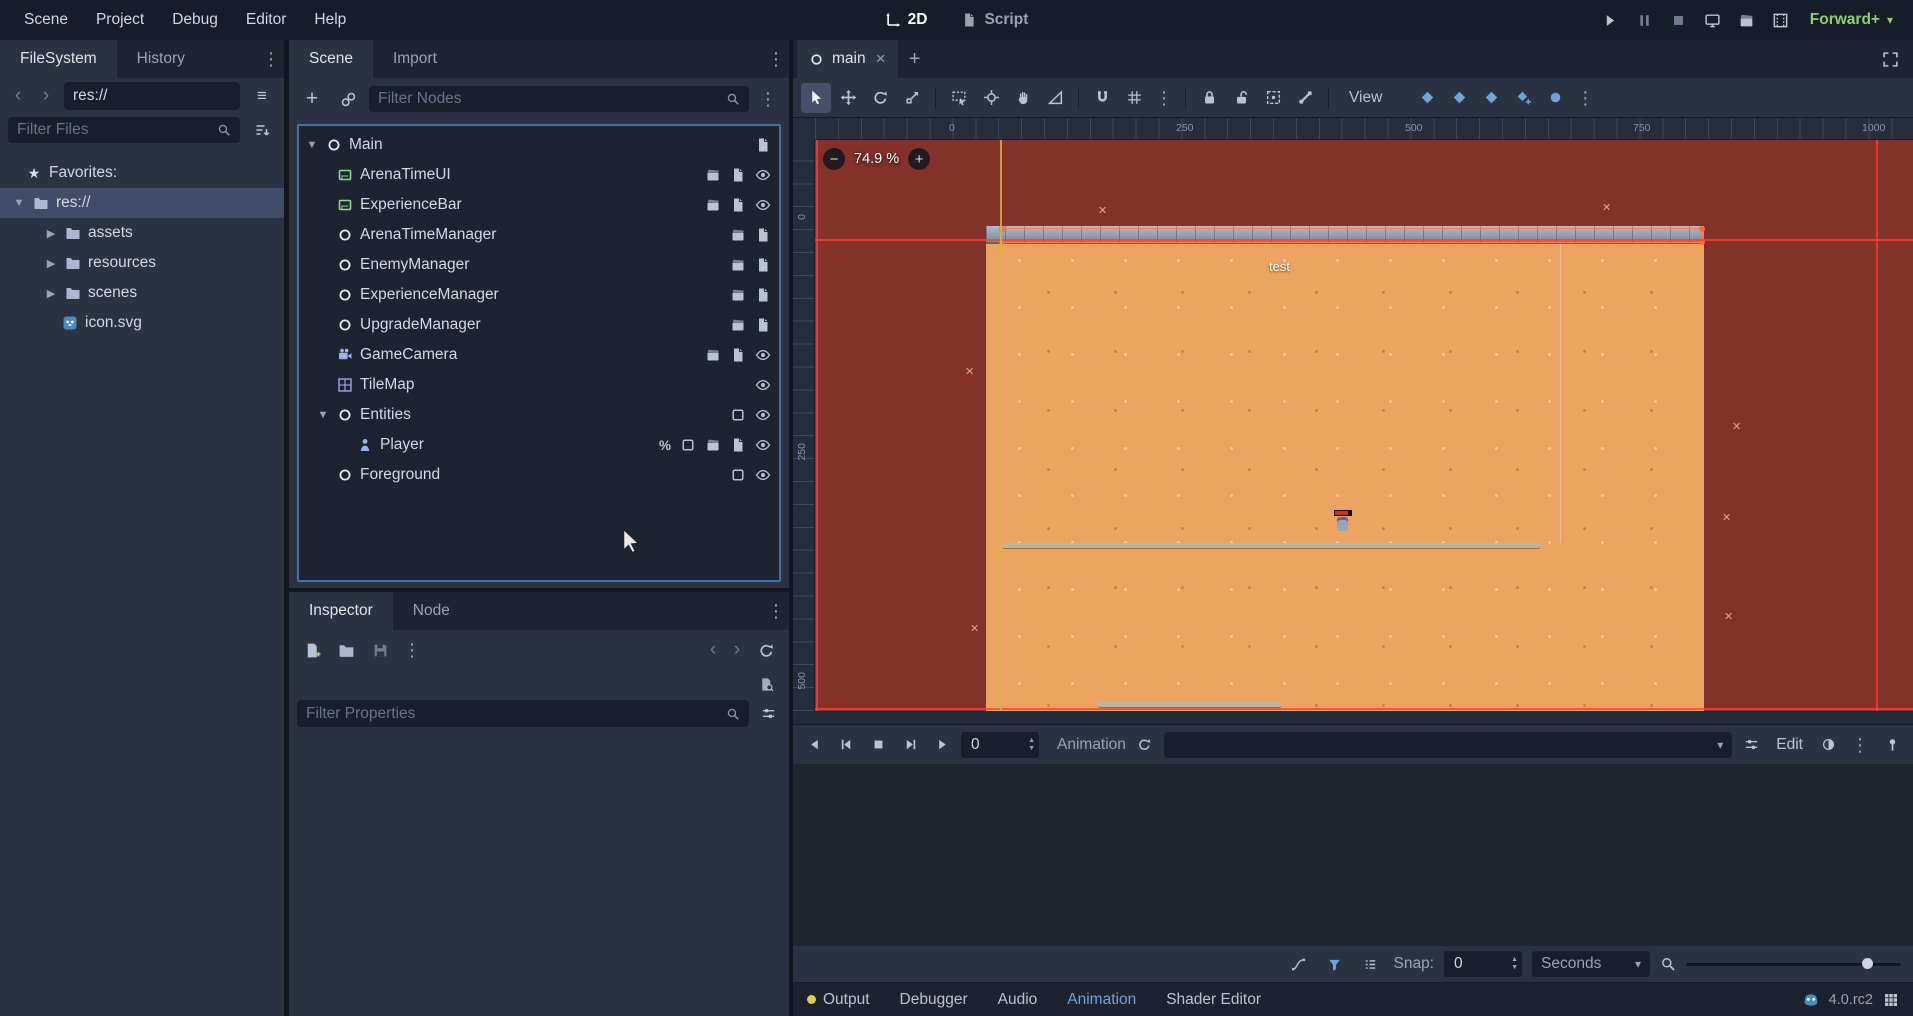 This screenshot has width=1913, height=1016. Describe the element at coordinates (18, 96) in the screenshot. I see `nav-back-icon: ‹` at that location.